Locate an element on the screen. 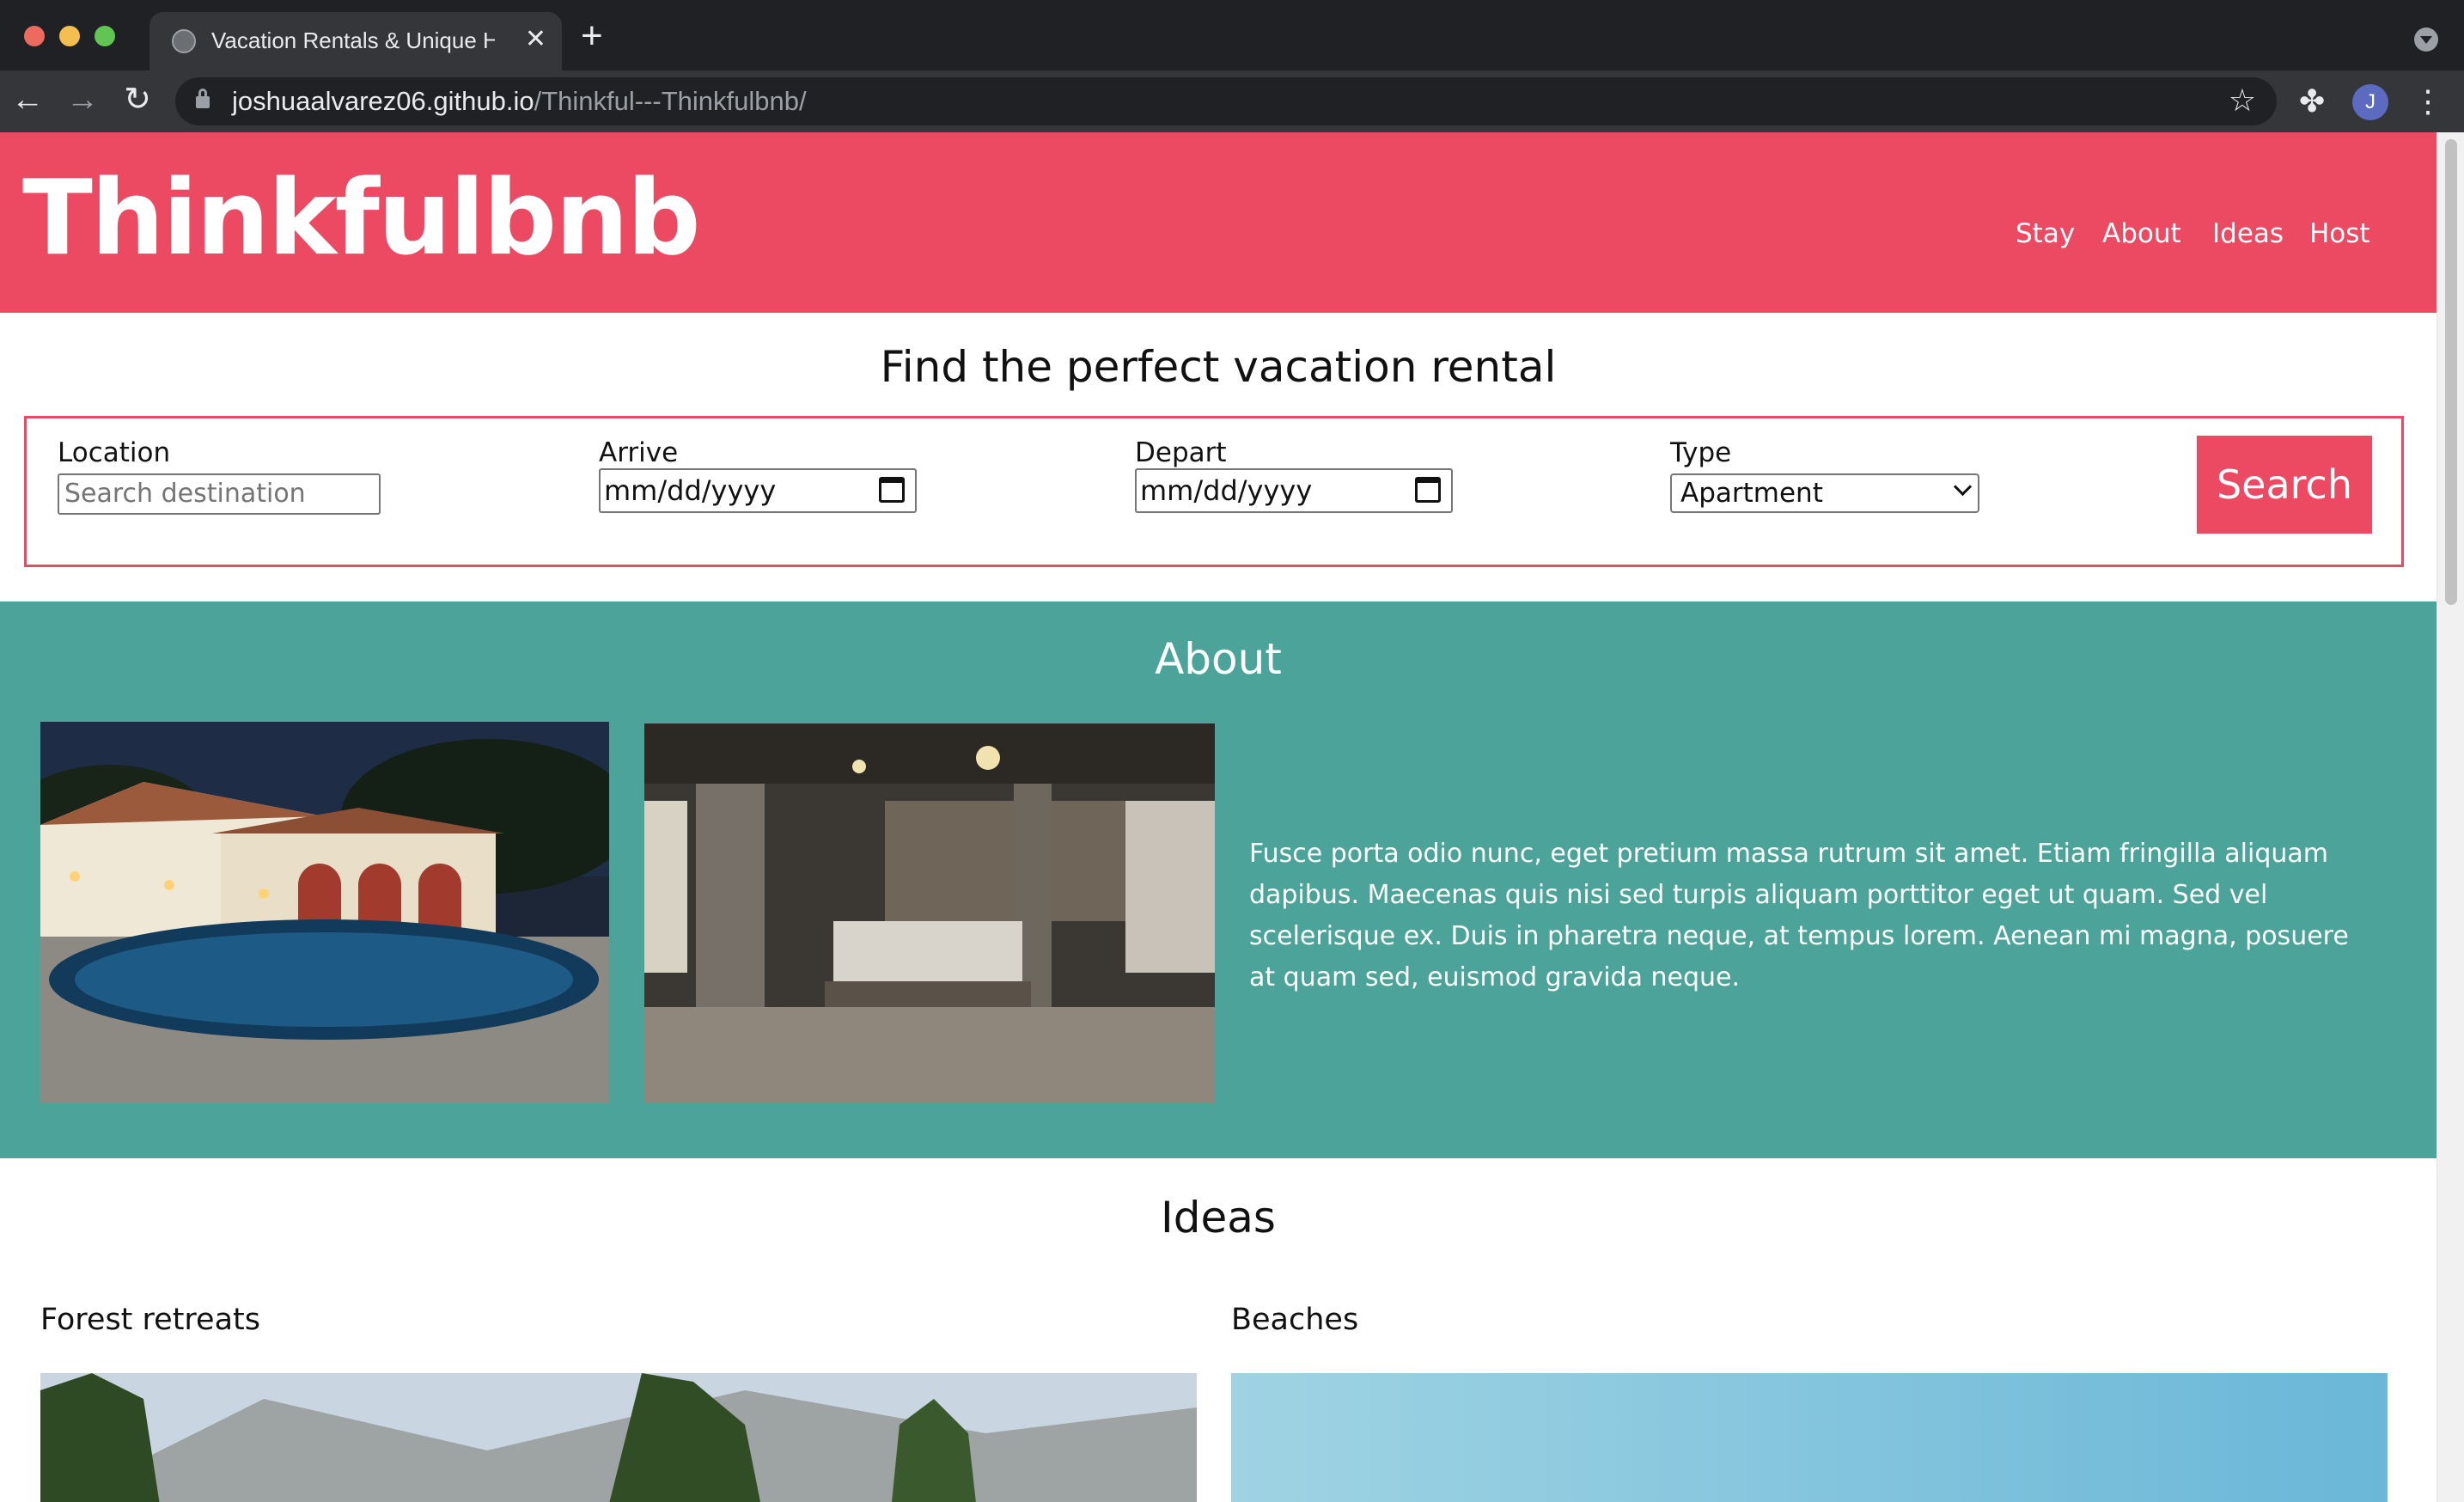  close-window-button is located at coordinates (34, 36).